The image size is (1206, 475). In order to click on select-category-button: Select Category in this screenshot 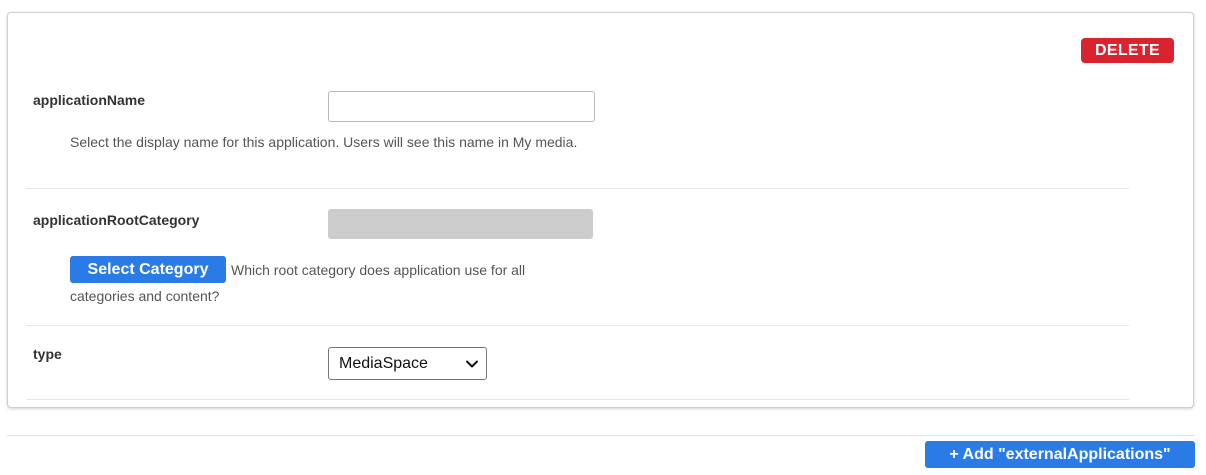, I will do `click(148, 269)`.